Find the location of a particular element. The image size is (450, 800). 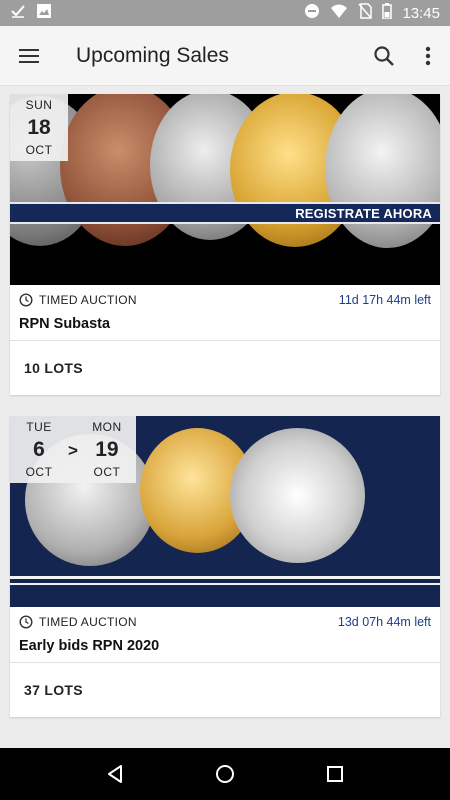

home-button is located at coordinates (225, 774).